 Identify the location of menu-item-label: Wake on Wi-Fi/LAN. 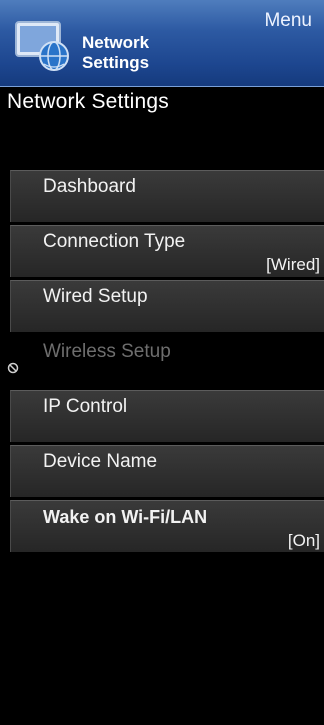
(125, 517).